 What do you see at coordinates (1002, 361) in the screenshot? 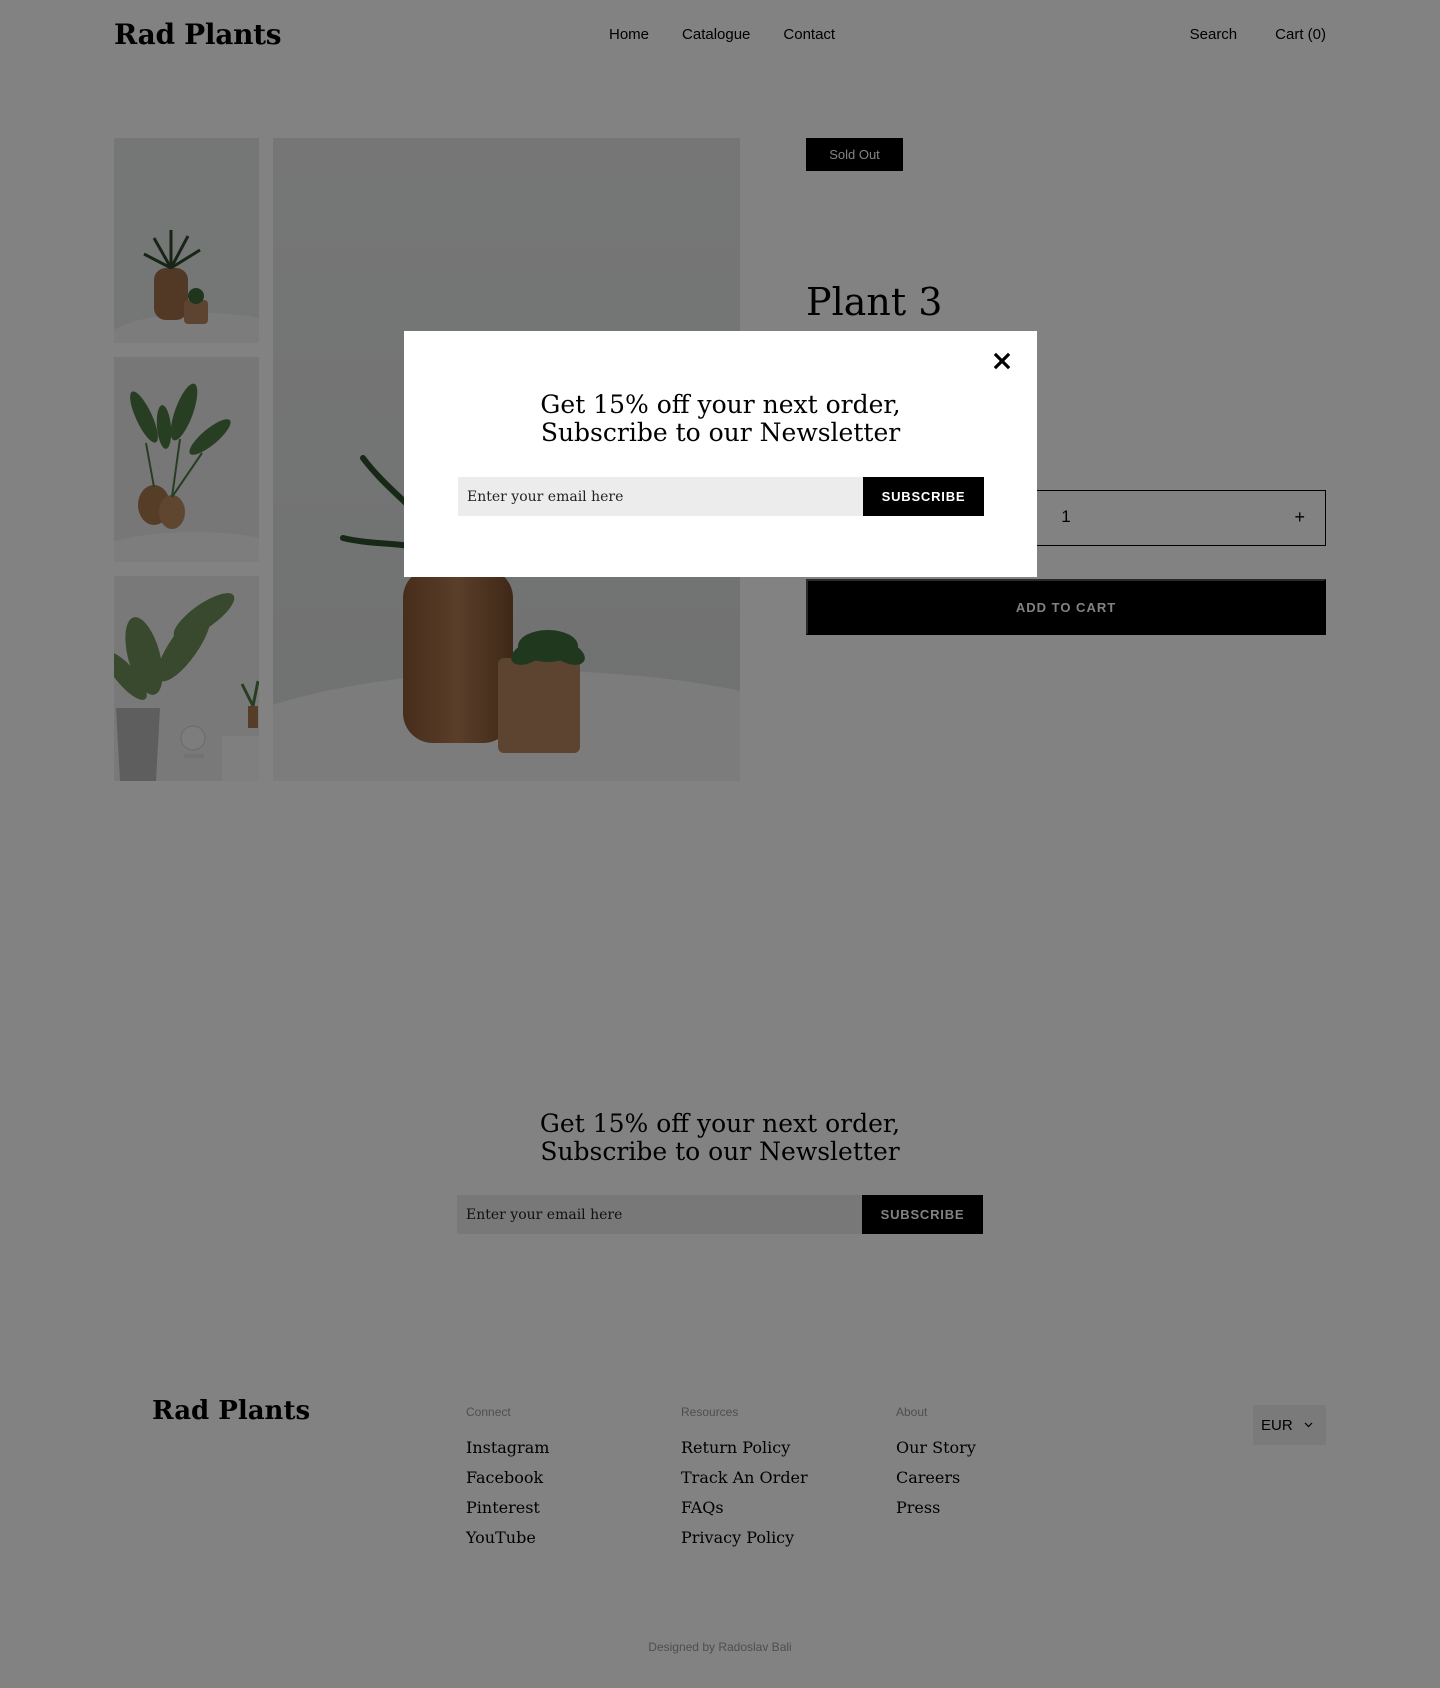
I see `close-icon` at bounding box center [1002, 361].